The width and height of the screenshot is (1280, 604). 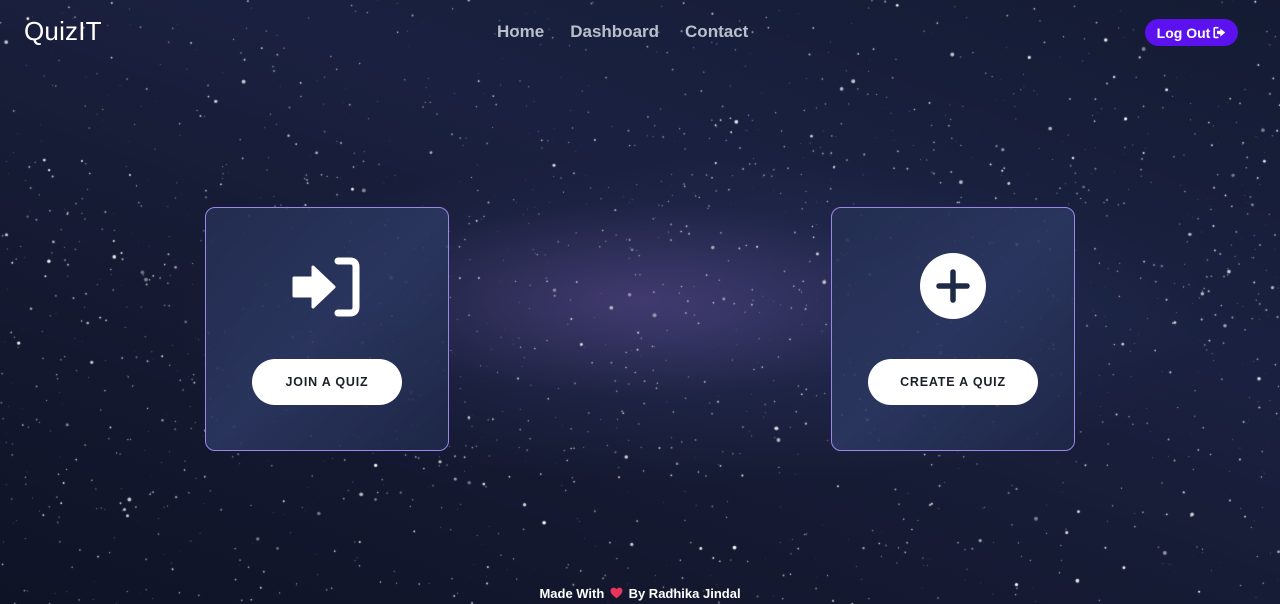 What do you see at coordinates (616, 593) in the screenshot?
I see `heart-icon` at bounding box center [616, 593].